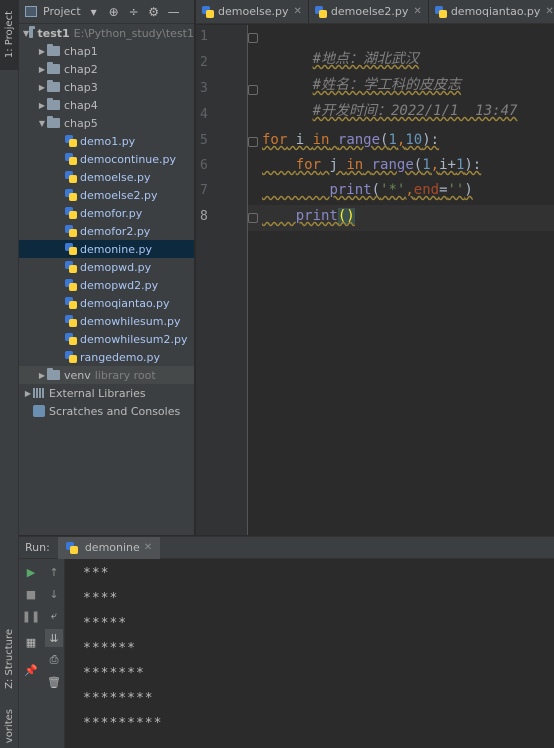  Describe the element at coordinates (106, 285) in the screenshot. I see `tree-item-demopwd2-py: demopwd2.py` at that location.